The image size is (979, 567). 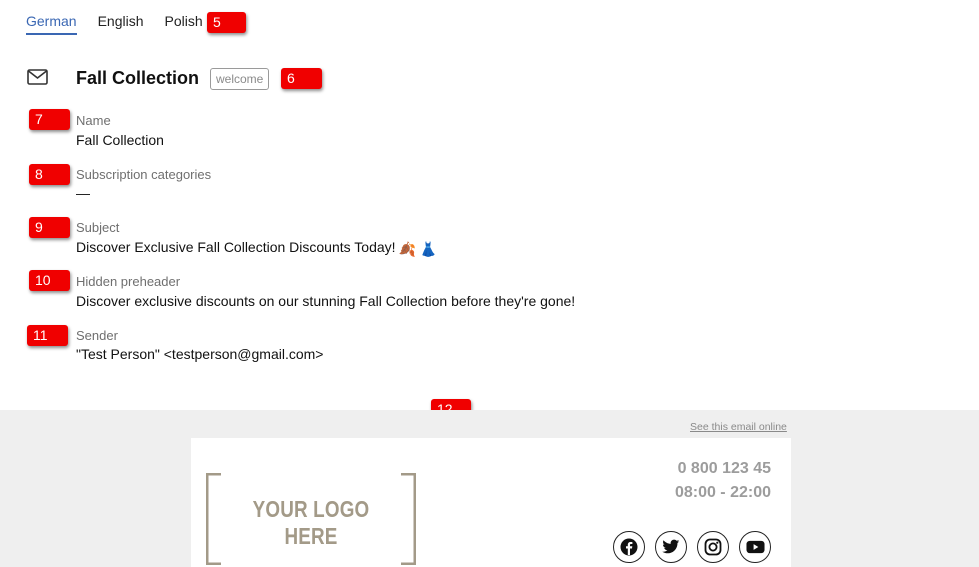 What do you see at coordinates (755, 547) in the screenshot?
I see `youtube-icon` at bounding box center [755, 547].